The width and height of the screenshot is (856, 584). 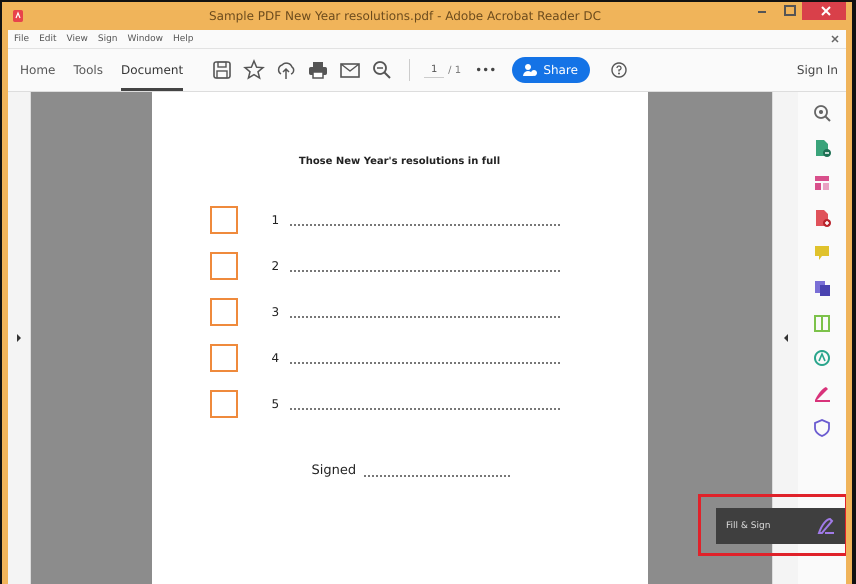 I want to click on document-title: Those New Year's resolutions in full, so click(x=400, y=161).